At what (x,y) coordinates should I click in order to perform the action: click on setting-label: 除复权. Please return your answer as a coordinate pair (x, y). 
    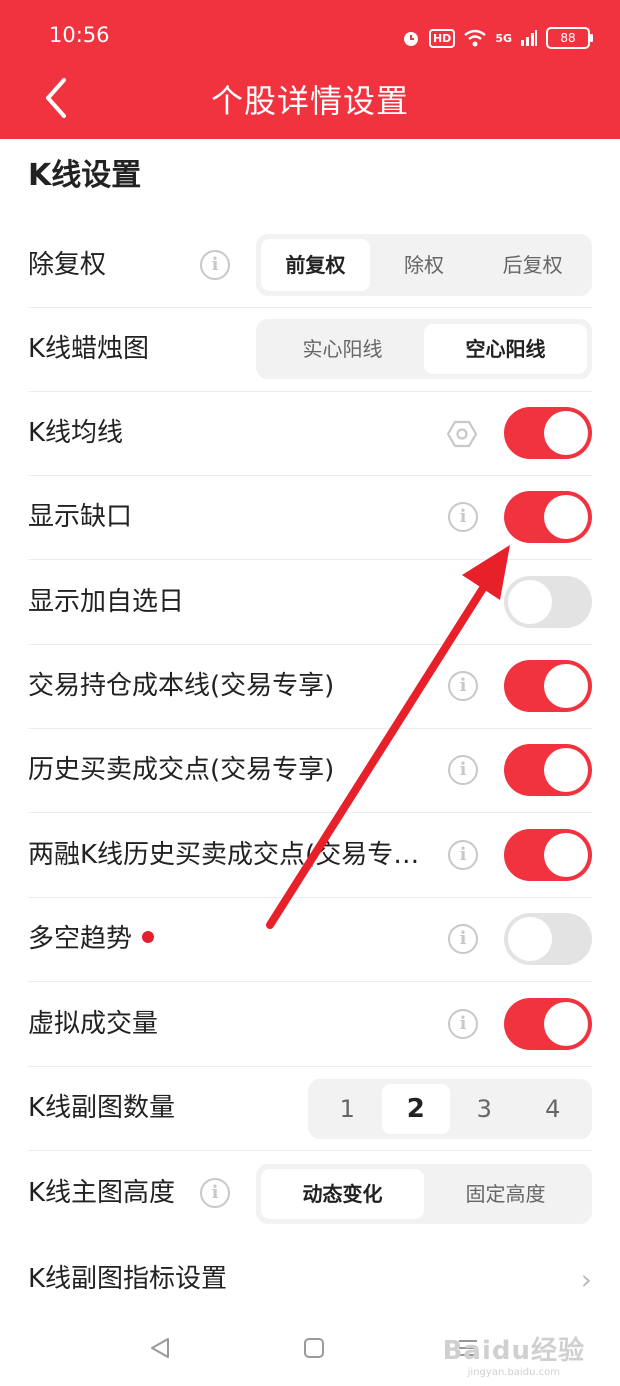
    Looking at the image, I should click on (67, 265).